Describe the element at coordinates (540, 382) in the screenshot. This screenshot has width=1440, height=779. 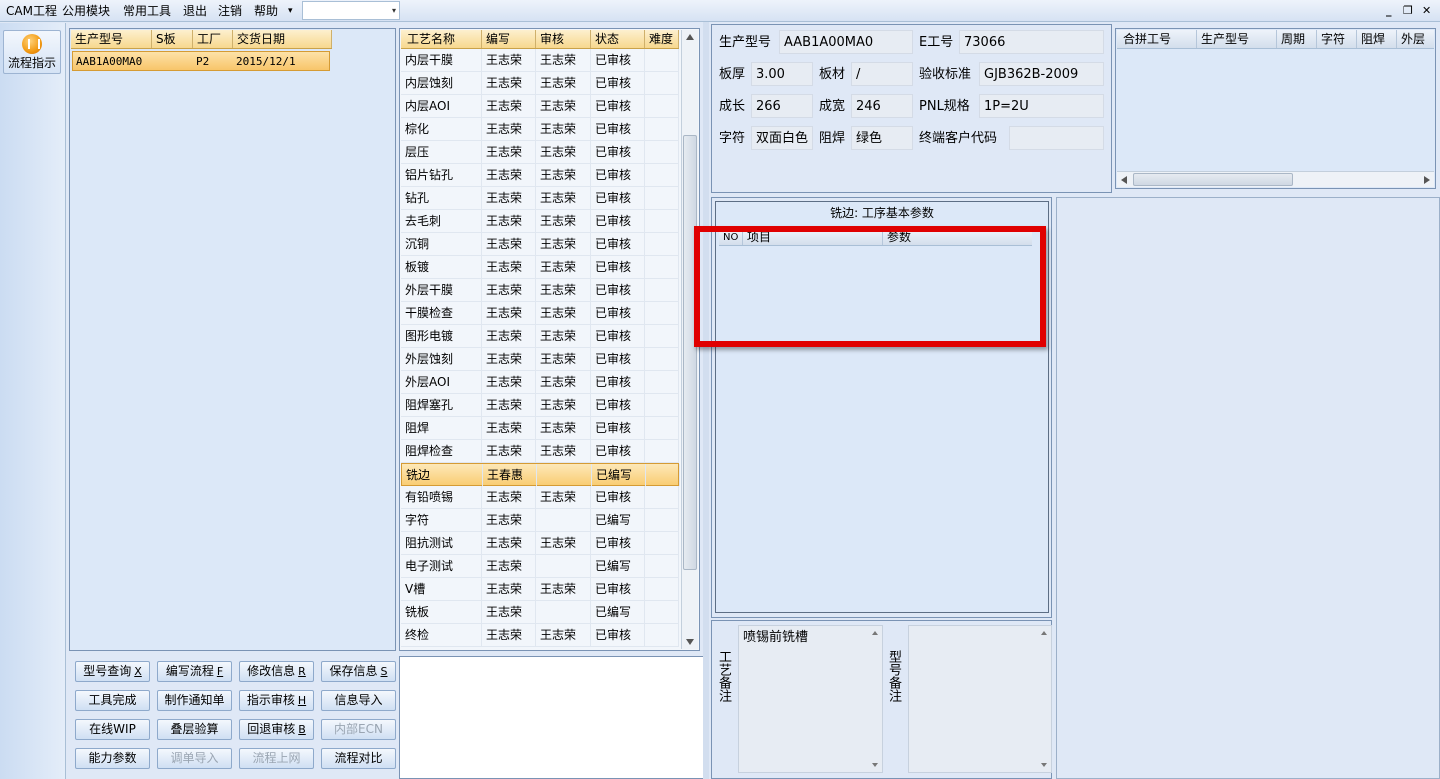
I see `table-row: 外层AOI 王志荣 王志荣 已审核` at that location.